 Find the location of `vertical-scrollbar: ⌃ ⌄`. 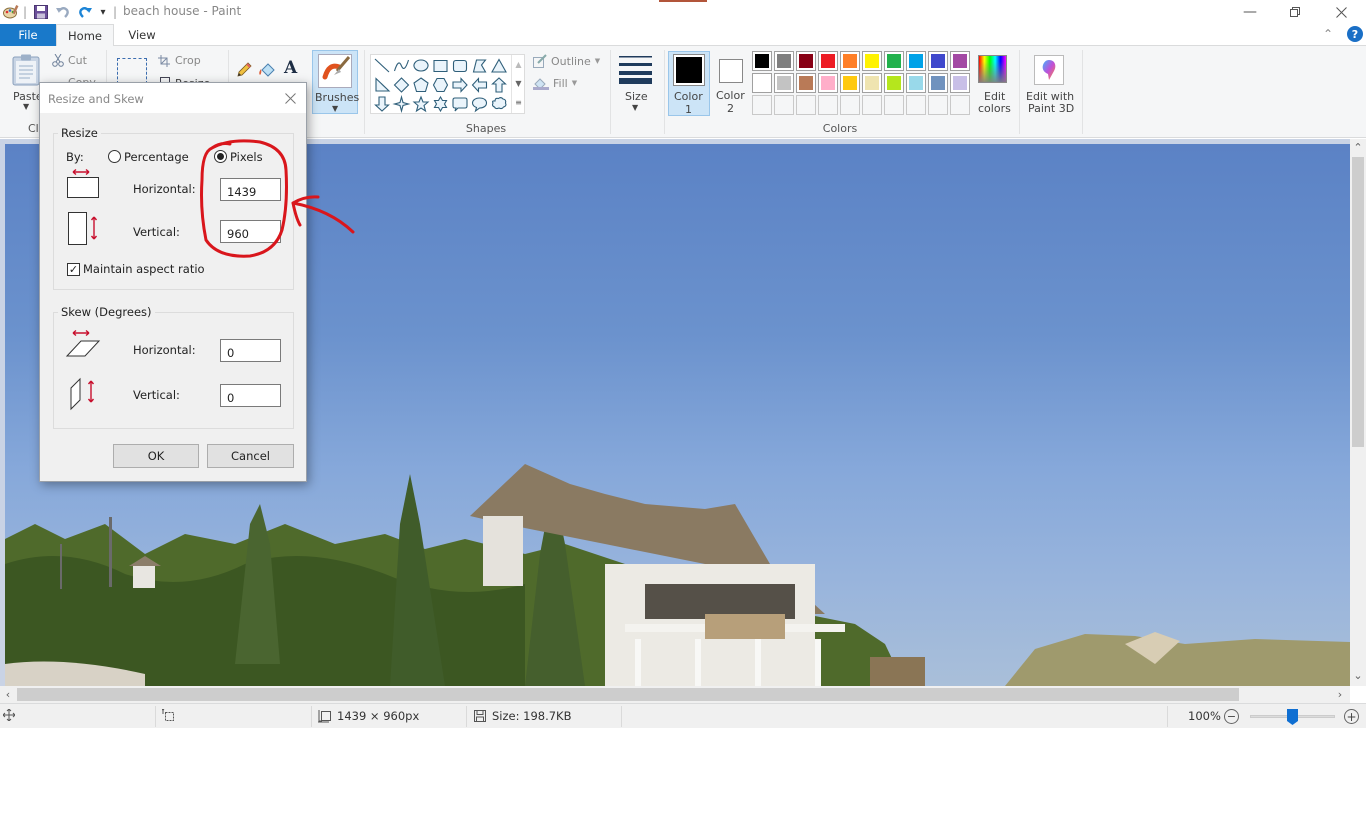

vertical-scrollbar: ⌃ ⌄ is located at coordinates (1358, 412).